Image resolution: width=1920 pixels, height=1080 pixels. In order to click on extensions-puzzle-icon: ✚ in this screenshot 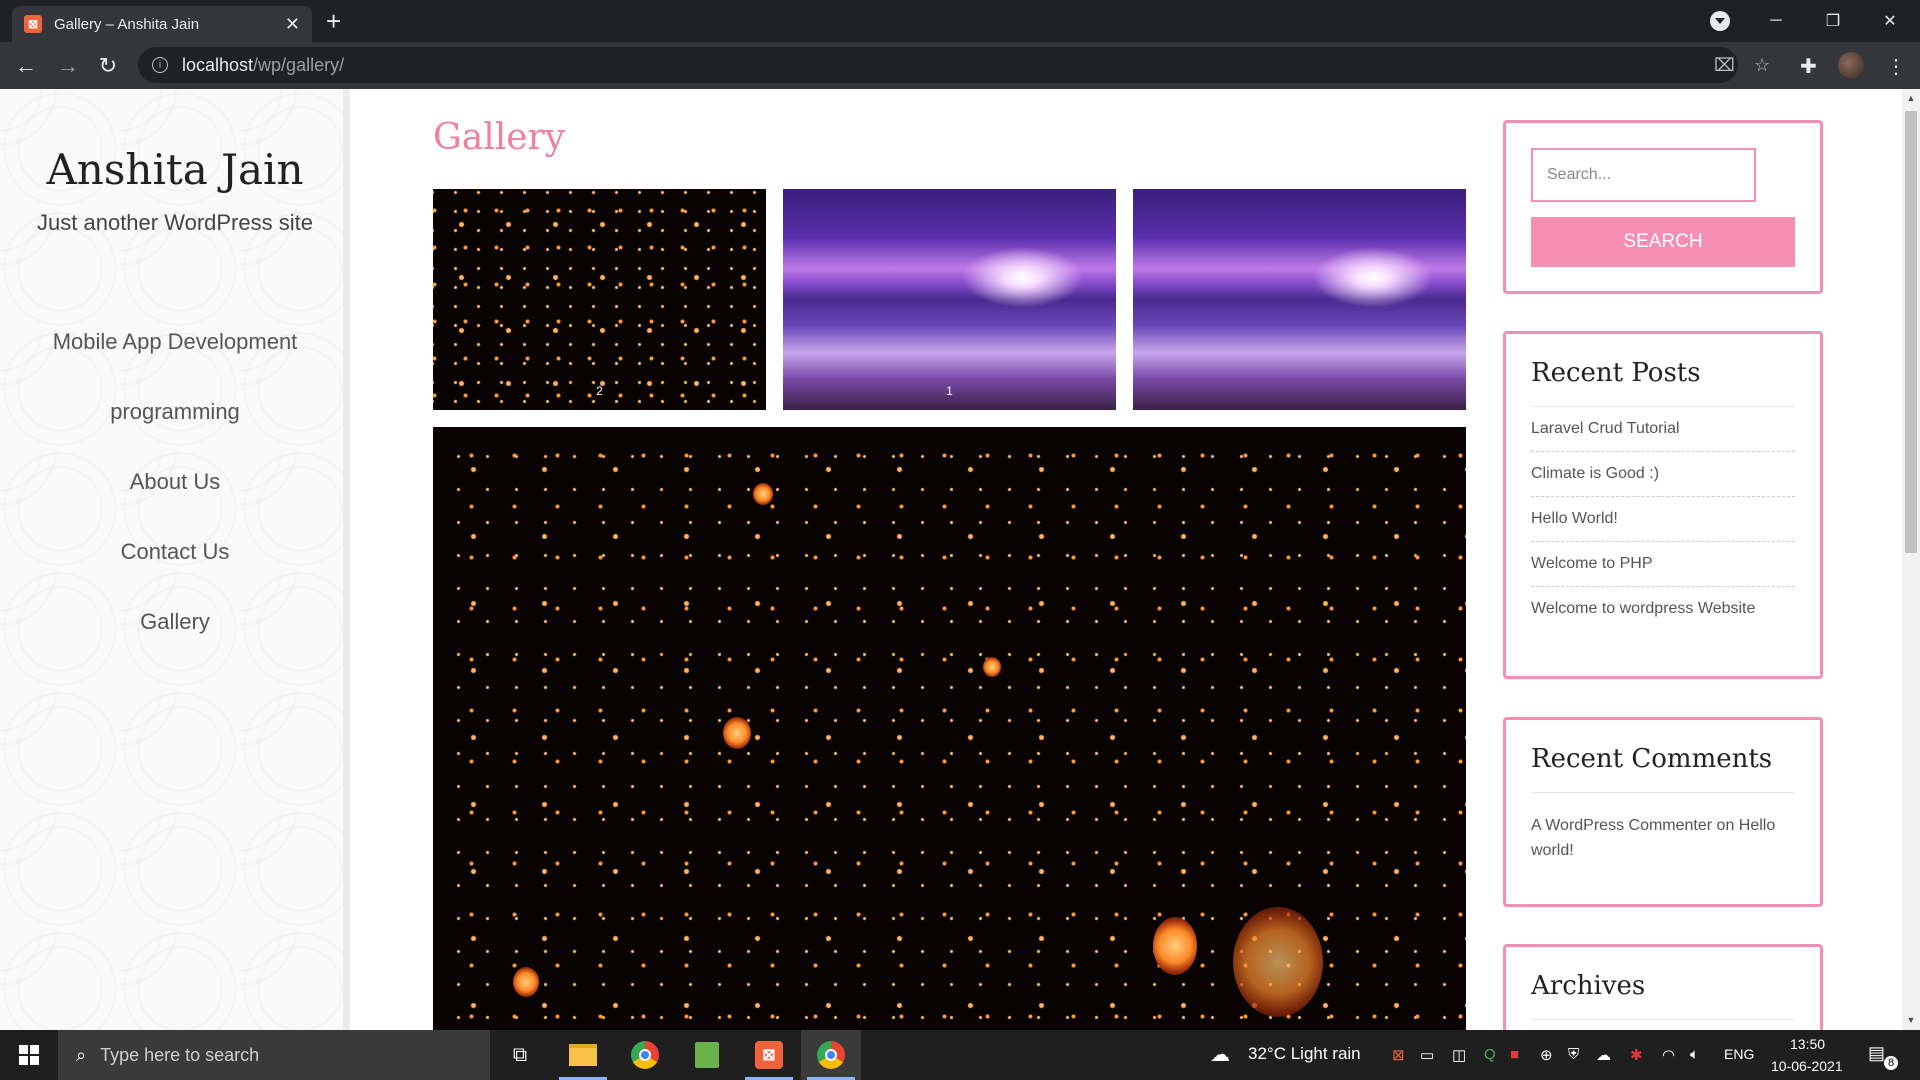, I will do `click(1808, 66)`.